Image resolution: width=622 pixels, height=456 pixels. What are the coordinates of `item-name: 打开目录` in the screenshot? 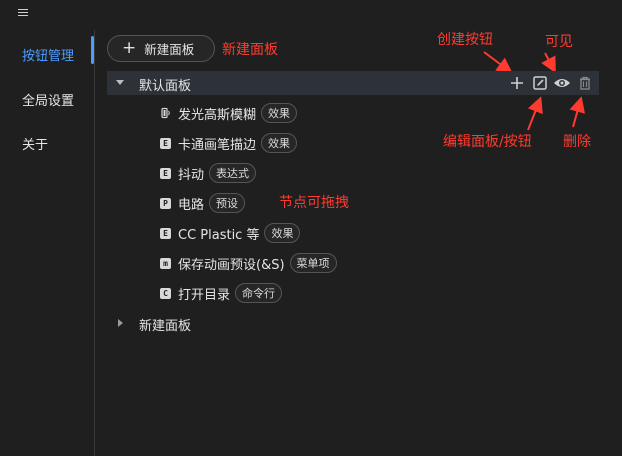 It's located at (204, 295).